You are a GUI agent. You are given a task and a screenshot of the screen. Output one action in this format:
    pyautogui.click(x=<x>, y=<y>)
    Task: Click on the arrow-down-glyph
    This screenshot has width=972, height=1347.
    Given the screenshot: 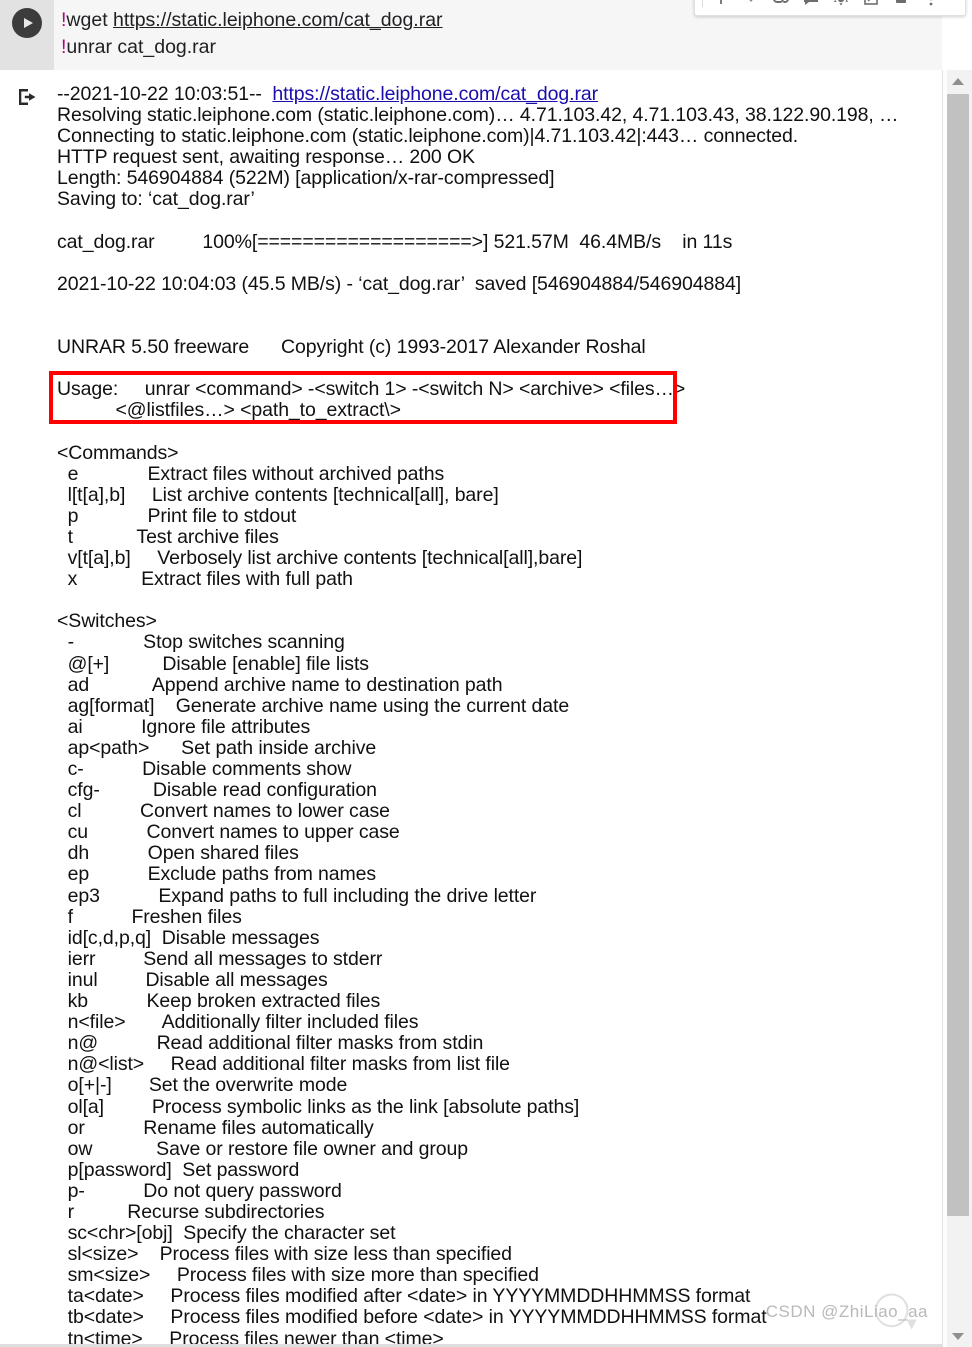 What is the action you would take?
    pyautogui.click(x=958, y=1336)
    